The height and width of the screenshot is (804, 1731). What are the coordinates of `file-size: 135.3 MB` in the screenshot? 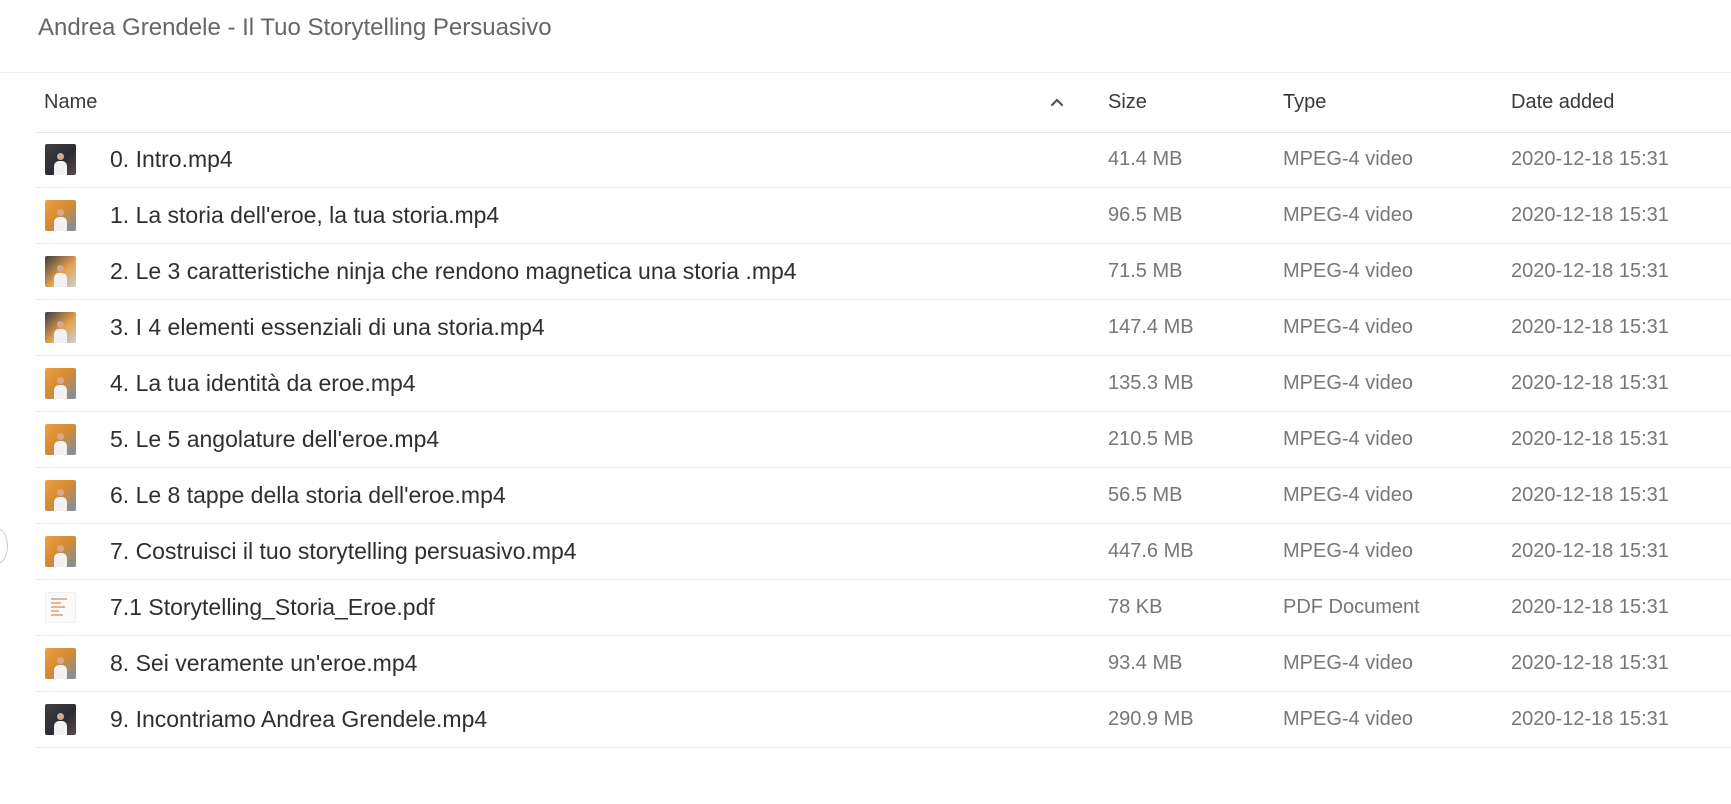 It's located at (1151, 383).